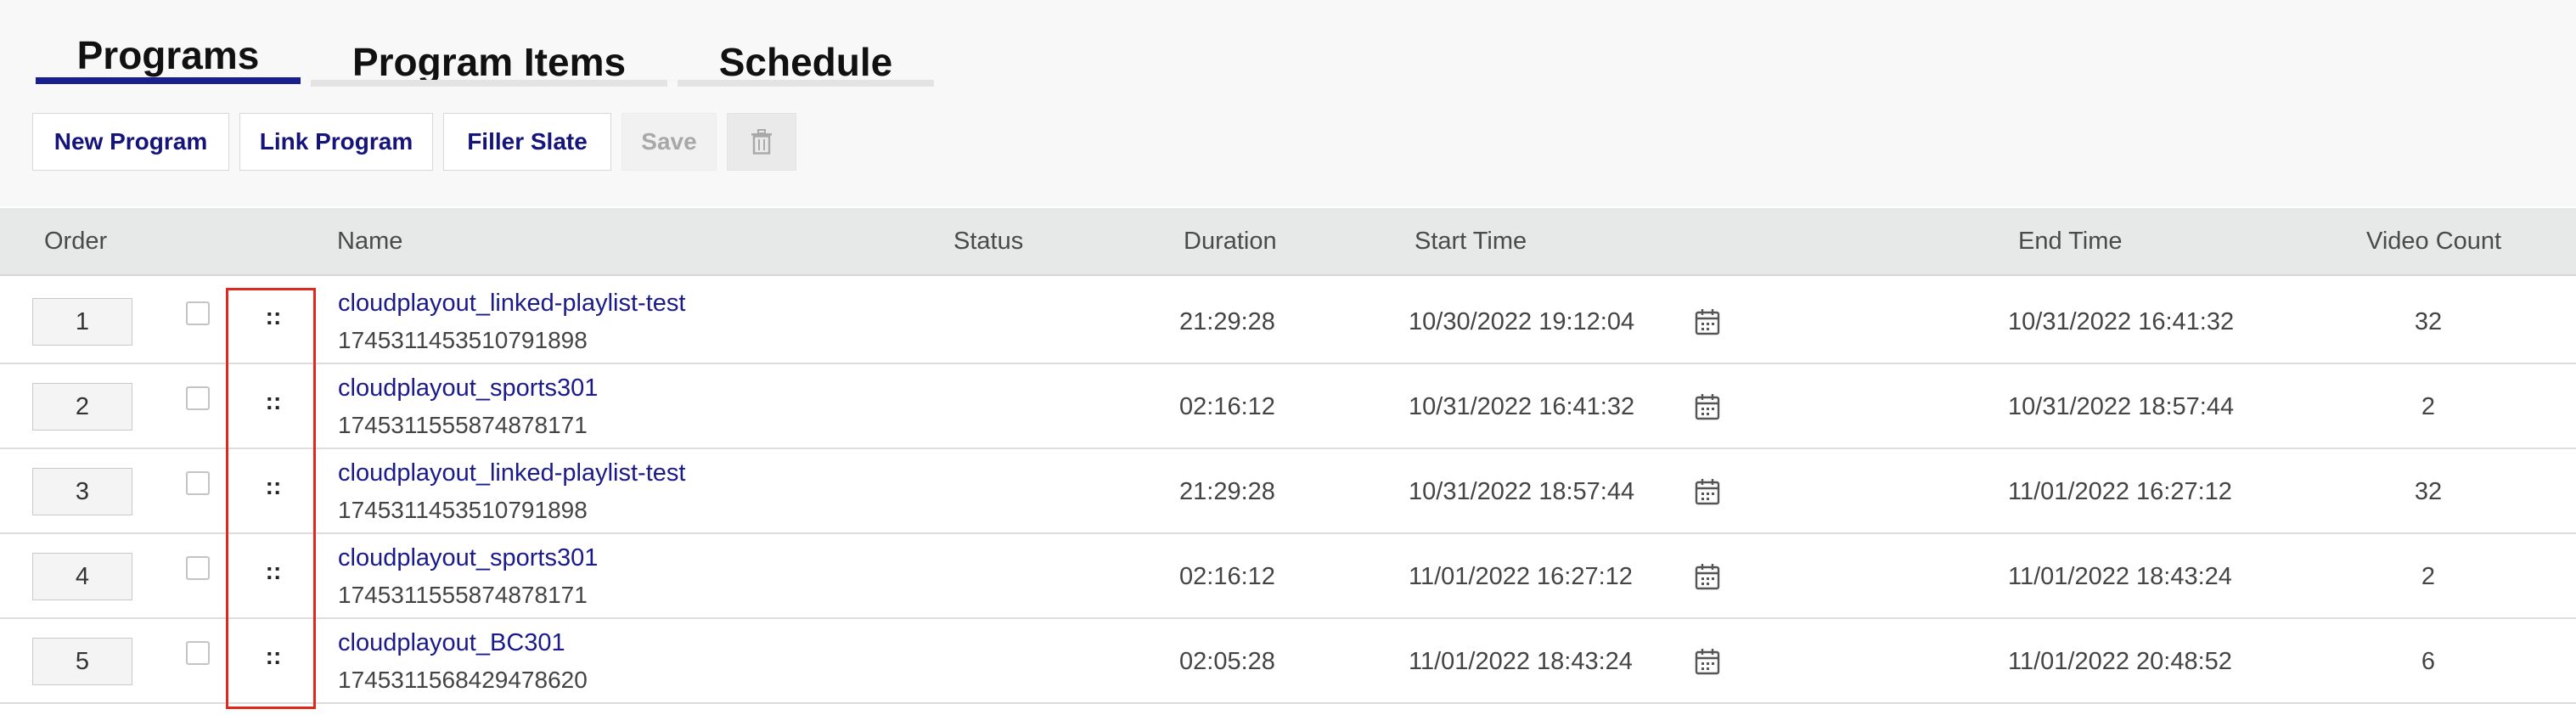 The width and height of the screenshot is (2576, 715). What do you see at coordinates (1522, 406) in the screenshot?
I see `start-time-value: 10/31/2022 16:41:32` at bounding box center [1522, 406].